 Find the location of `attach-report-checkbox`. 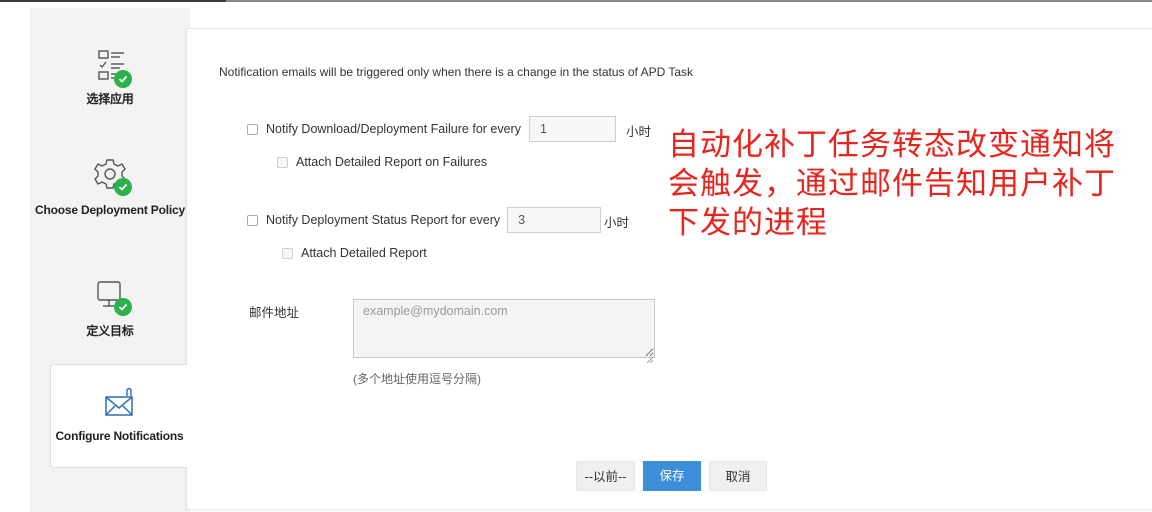

attach-report-checkbox is located at coordinates (287, 253).